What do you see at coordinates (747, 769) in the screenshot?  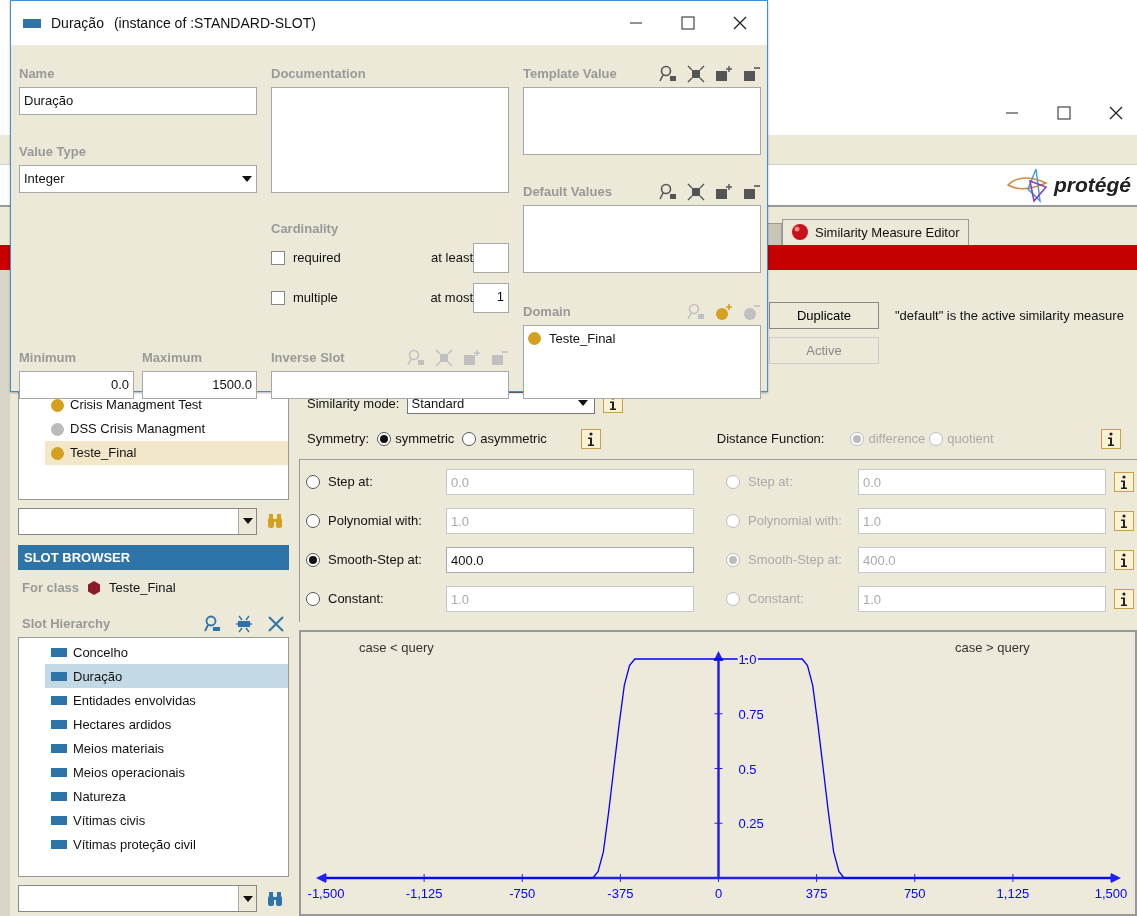 I see `tick-label: 0.5` at bounding box center [747, 769].